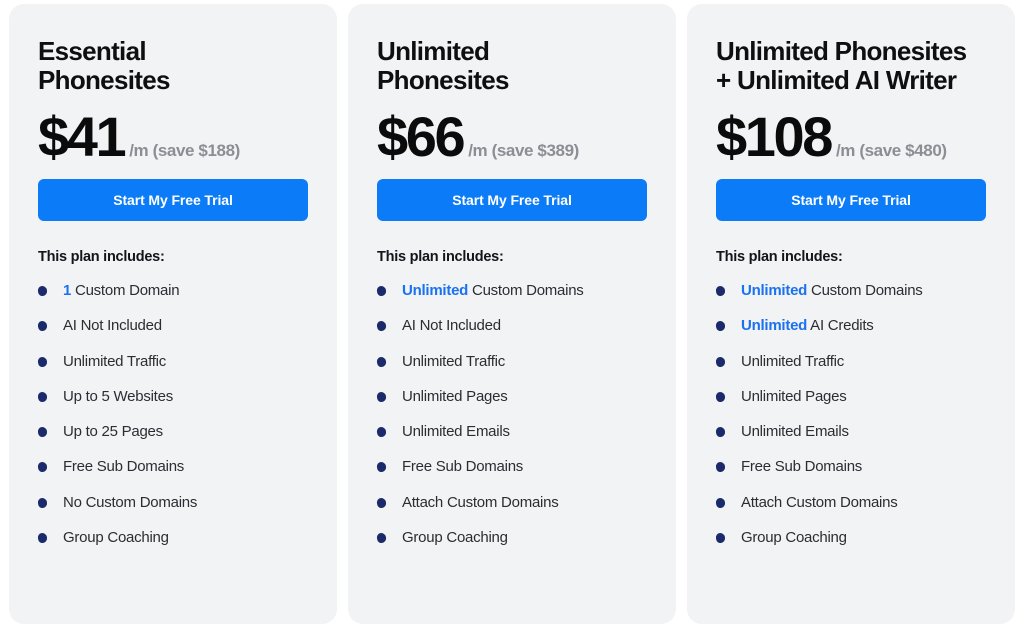  Describe the element at coordinates (184, 151) in the screenshot. I see `plan-price-suffix: /m (save $188)` at that location.